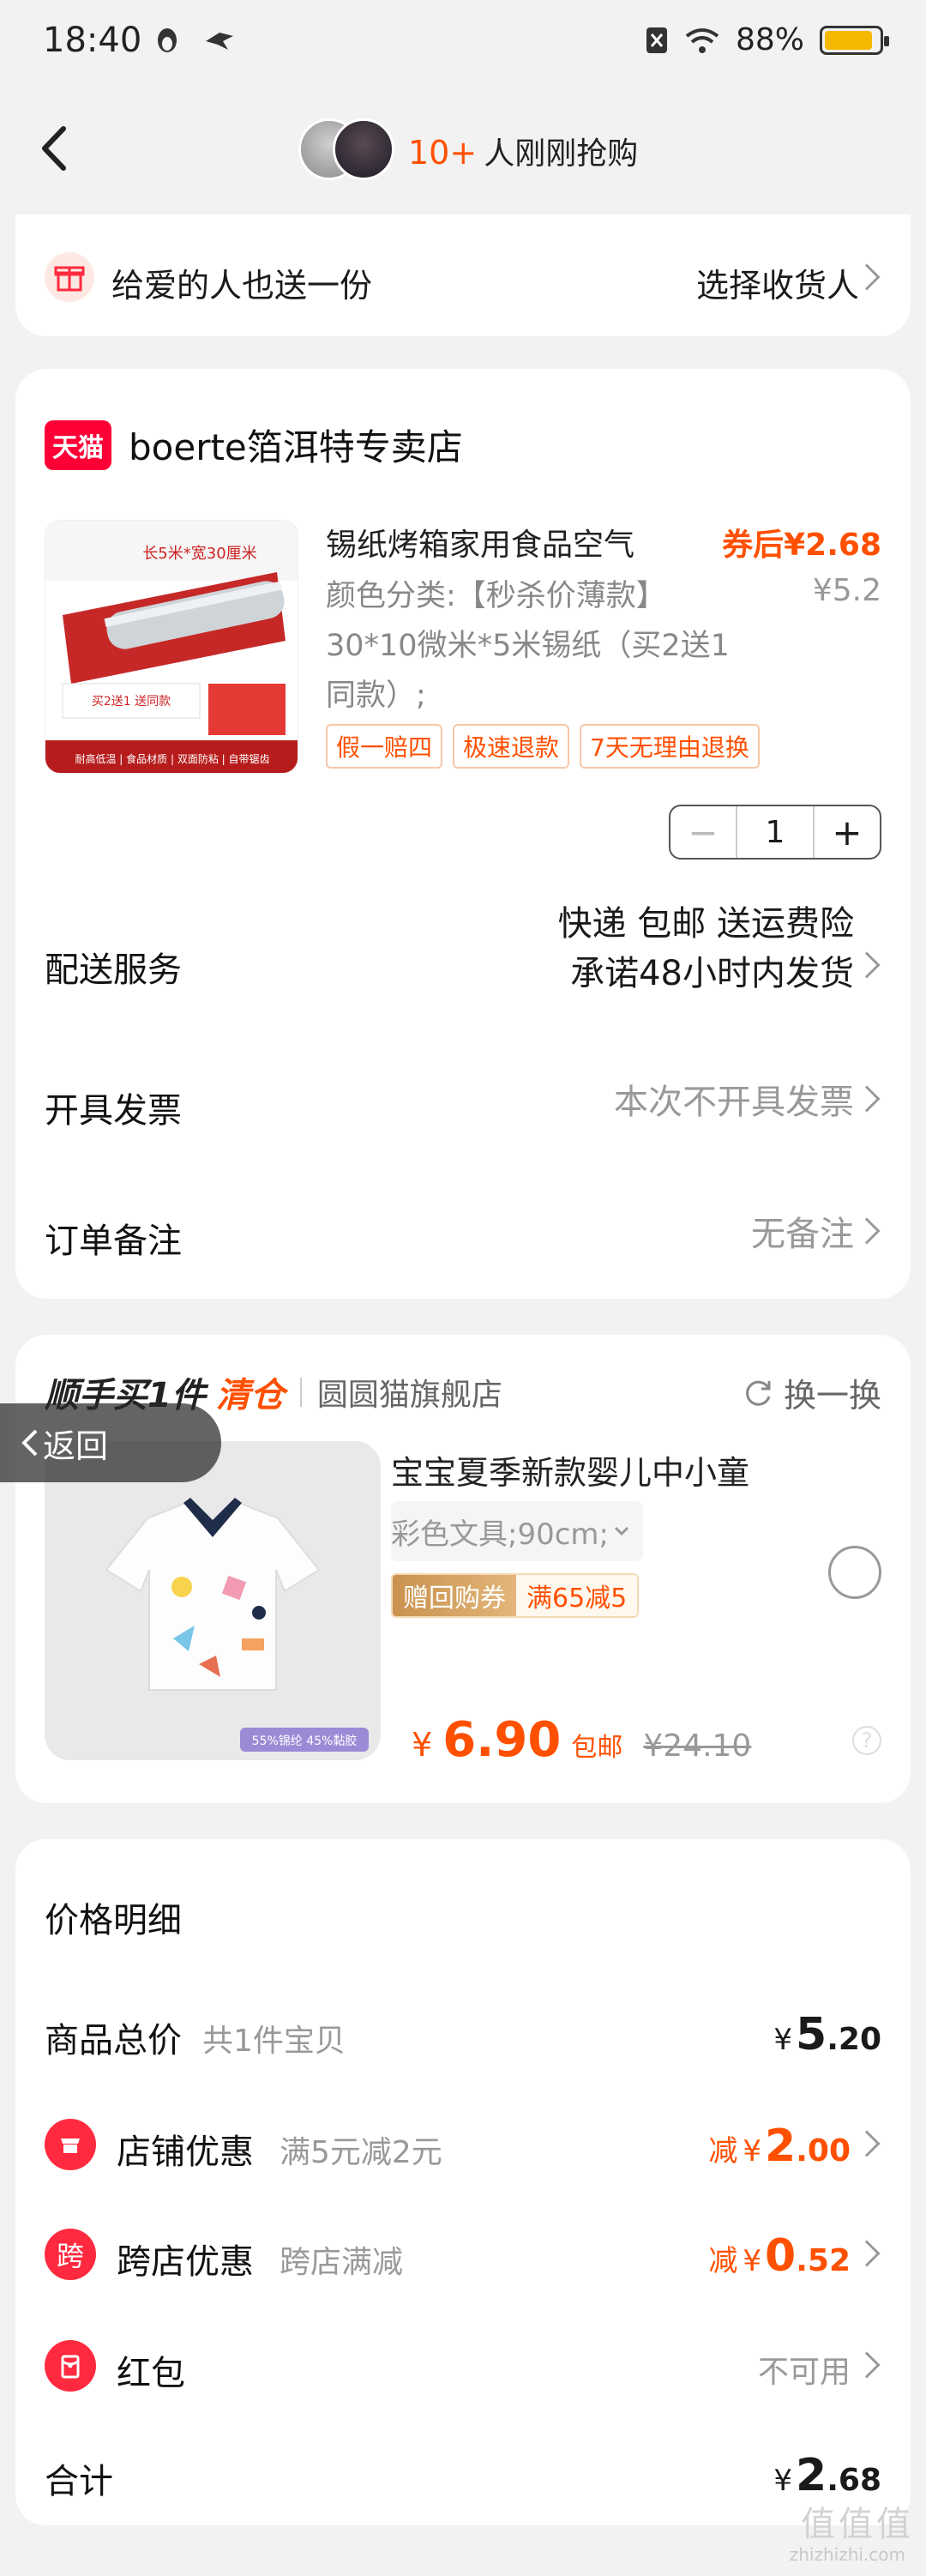 This screenshot has width=926, height=2576. Describe the element at coordinates (670, 746) in the screenshot. I see `service-tag: 7天无理由退换` at that location.